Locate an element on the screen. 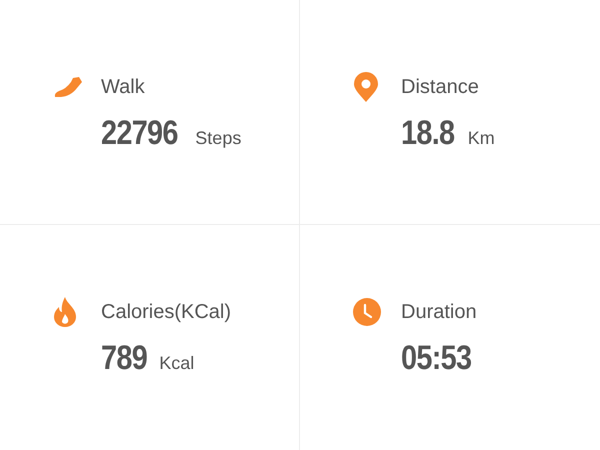 The width and height of the screenshot is (600, 450). stat-value: 05:53 is located at coordinates (436, 358).